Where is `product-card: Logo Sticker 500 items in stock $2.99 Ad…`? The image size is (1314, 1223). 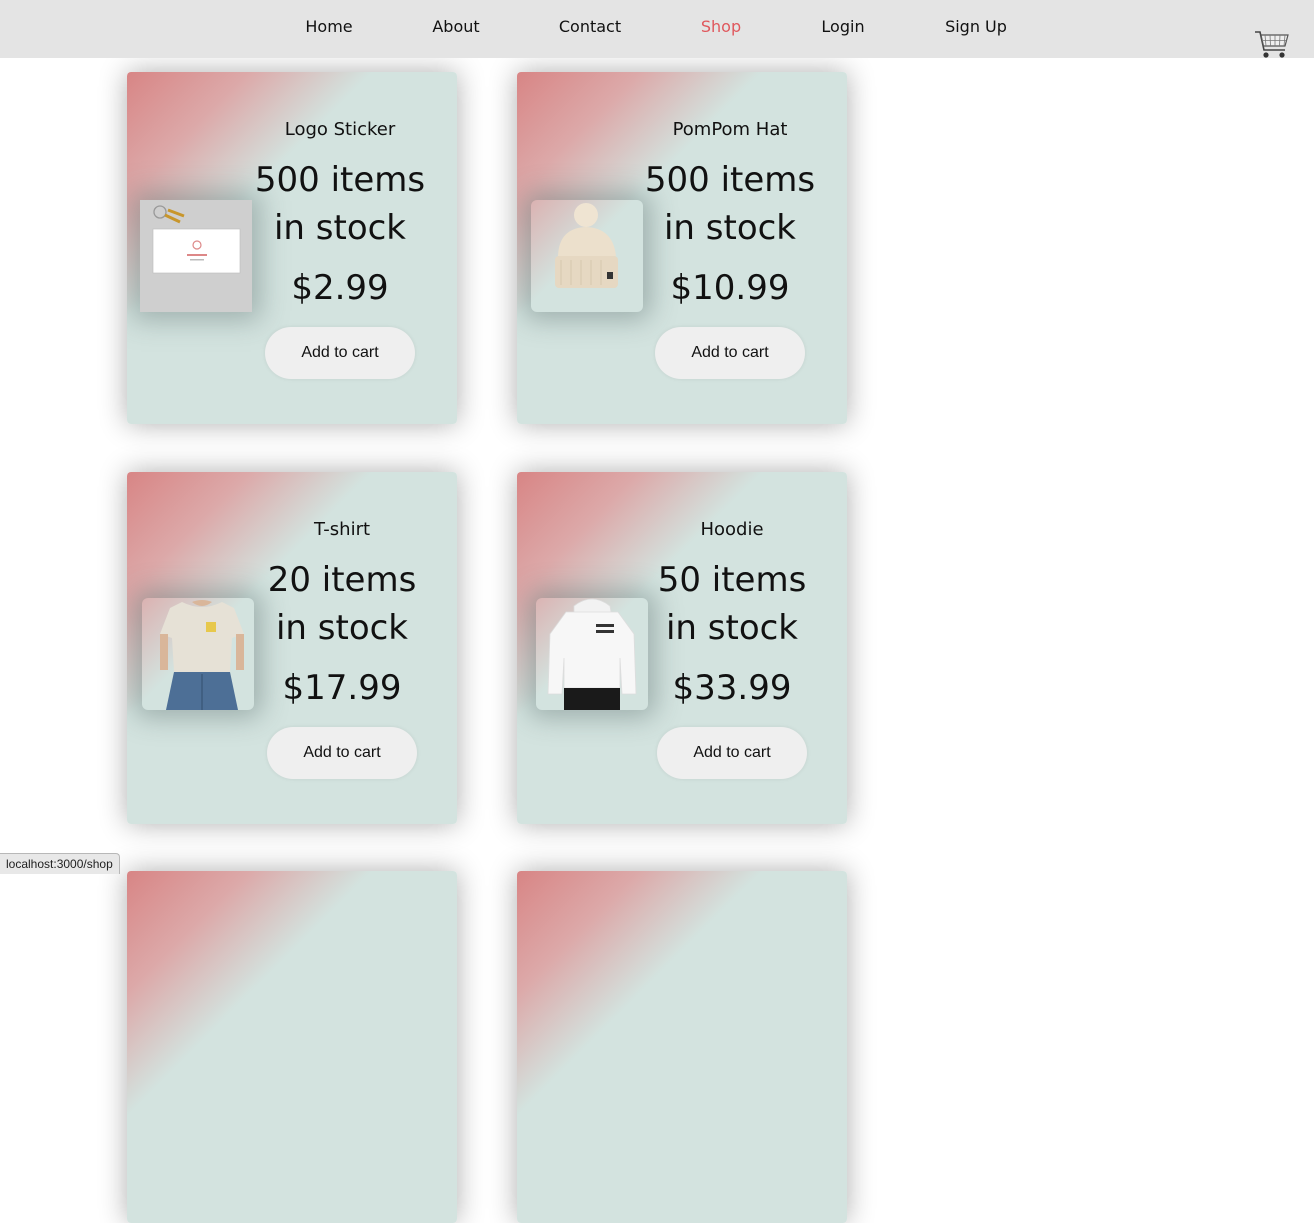 product-card: Logo Sticker 500 items in stock $2.99 Ad… is located at coordinates (292, 248).